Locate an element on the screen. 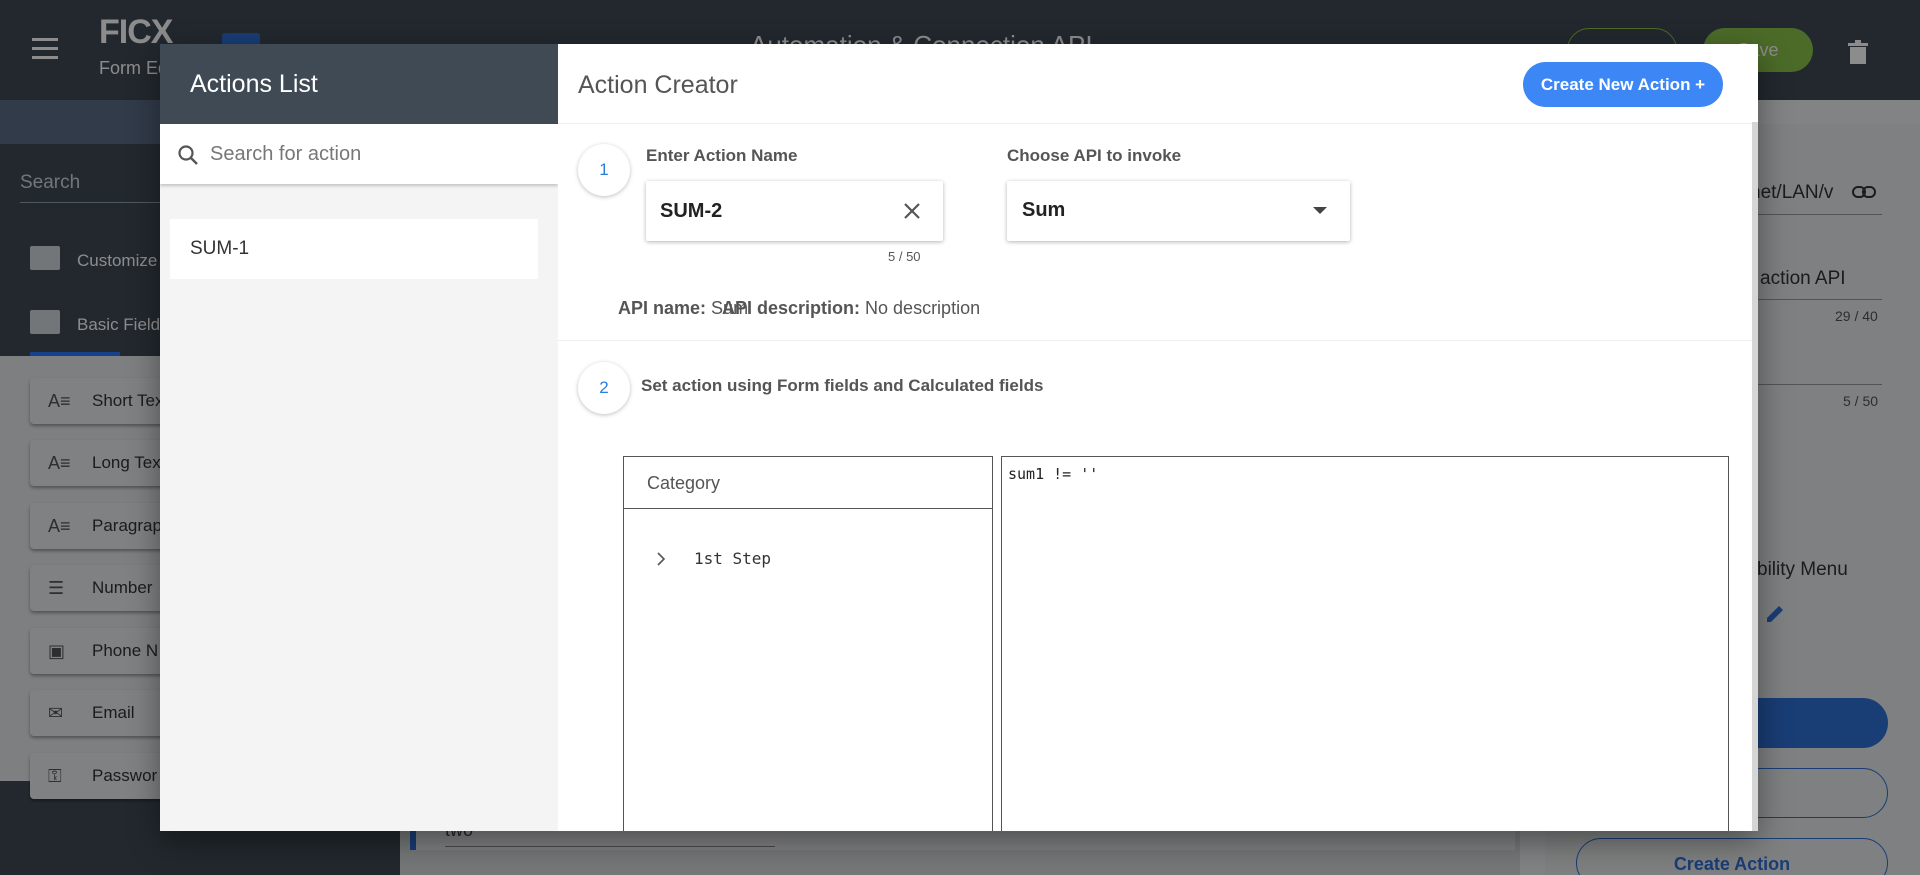 This screenshot has width=1920, height=875. actions-list-title: Actions List is located at coordinates (254, 84).